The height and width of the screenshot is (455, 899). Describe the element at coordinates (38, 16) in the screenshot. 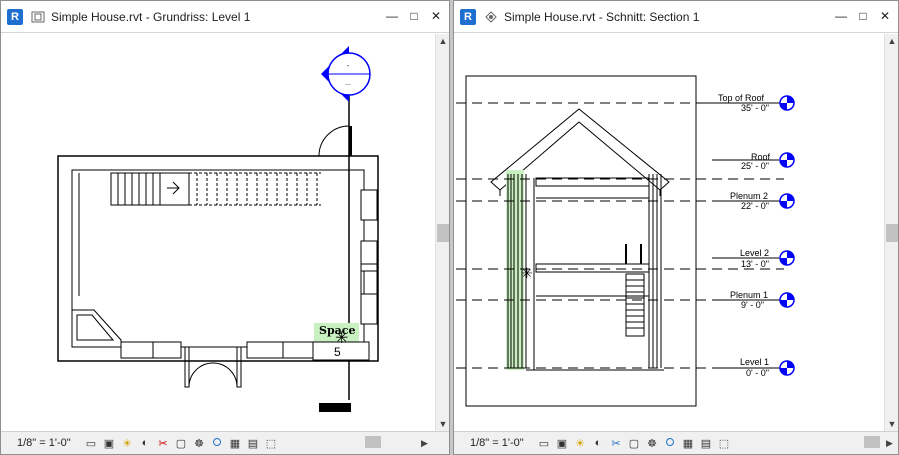

I see `floor-plan-view-icon` at that location.